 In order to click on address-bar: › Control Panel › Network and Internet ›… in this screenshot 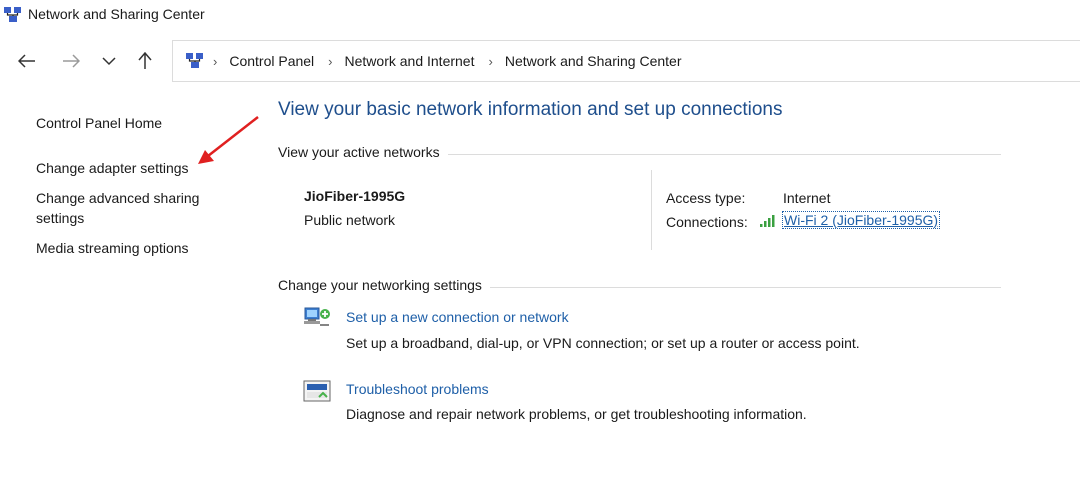, I will do `click(626, 61)`.